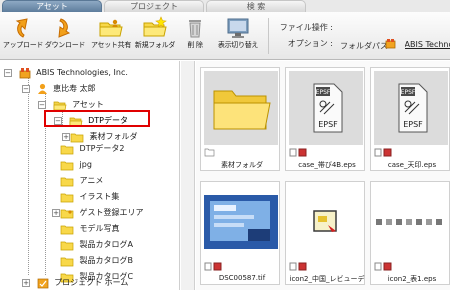 This screenshot has width=450, height=290. I want to click on photo-thumbnail, so click(241, 222).